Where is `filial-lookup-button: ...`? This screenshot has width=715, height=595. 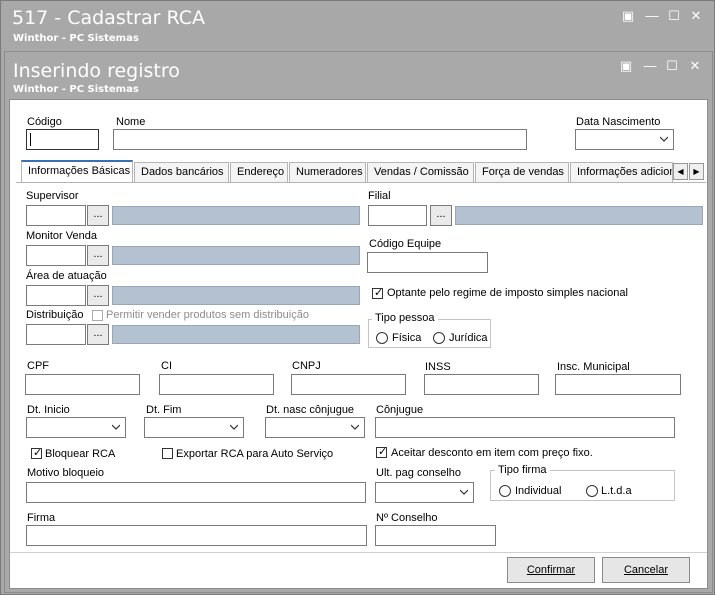 filial-lookup-button: ... is located at coordinates (441, 215).